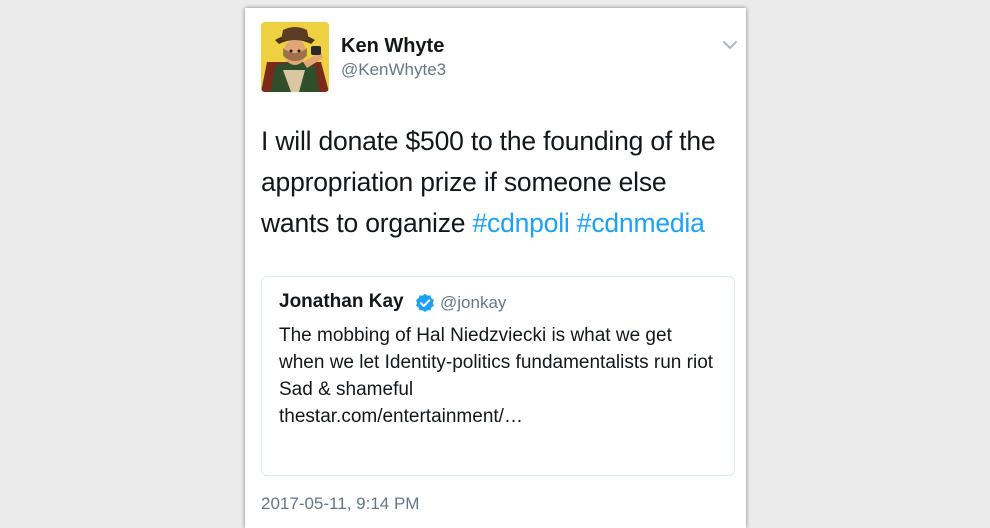  I want to click on quoted-author-handle: @jonkay, so click(473, 302).